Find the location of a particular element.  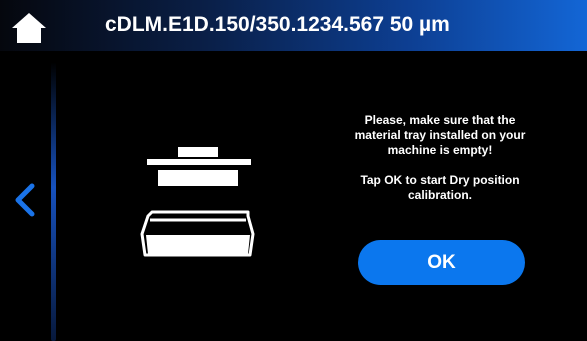

home-button is located at coordinates (29, 28).